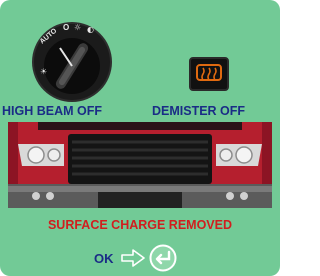 This screenshot has height=276, width=320. What do you see at coordinates (52, 111) in the screenshot?
I see `high-beam-status: HIGH BEAM OFF` at bounding box center [52, 111].